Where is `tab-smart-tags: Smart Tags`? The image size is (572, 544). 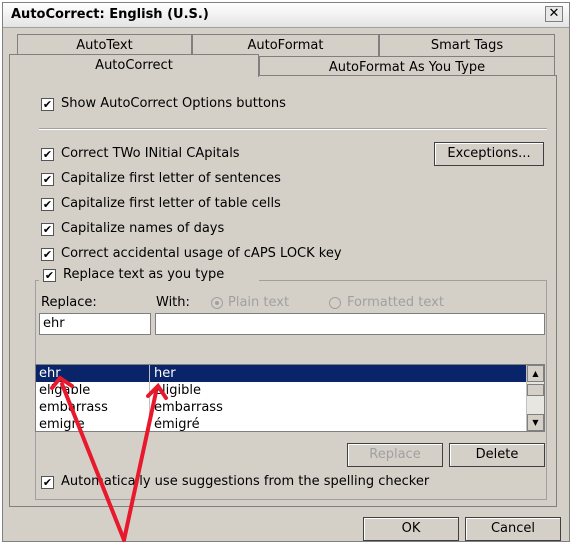 tab-smart-tags: Smart Tags is located at coordinates (467, 45).